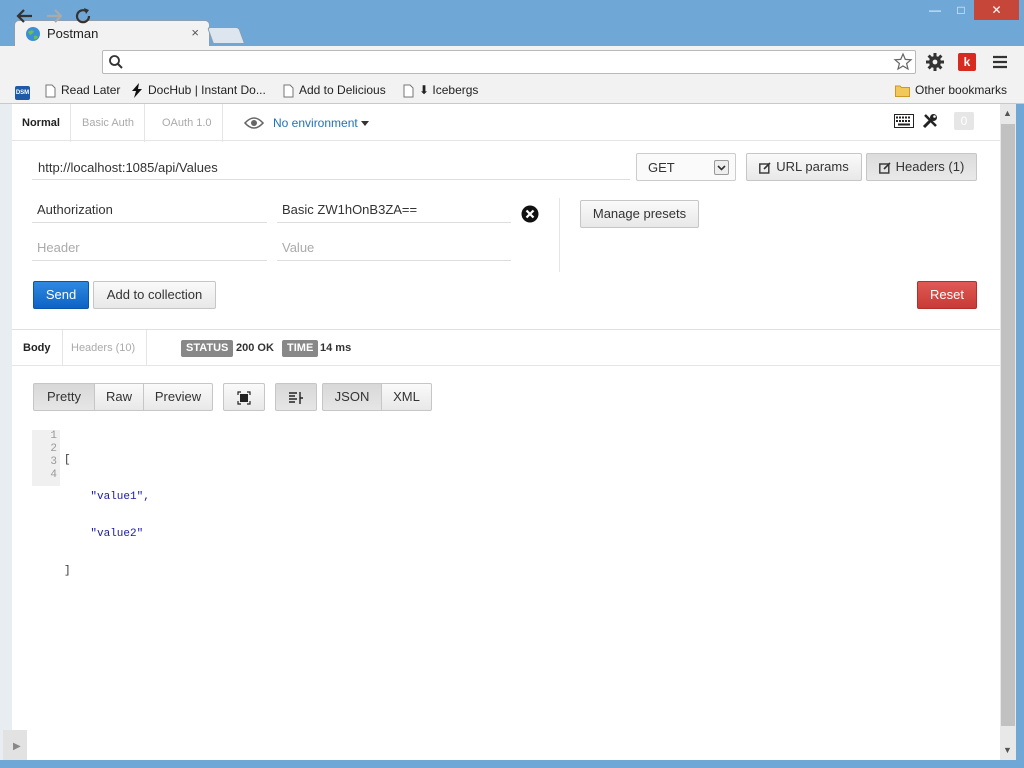 The image size is (1024, 768). Describe the element at coordinates (37, 348) in the screenshot. I see `response-tab-body: Body` at that location.